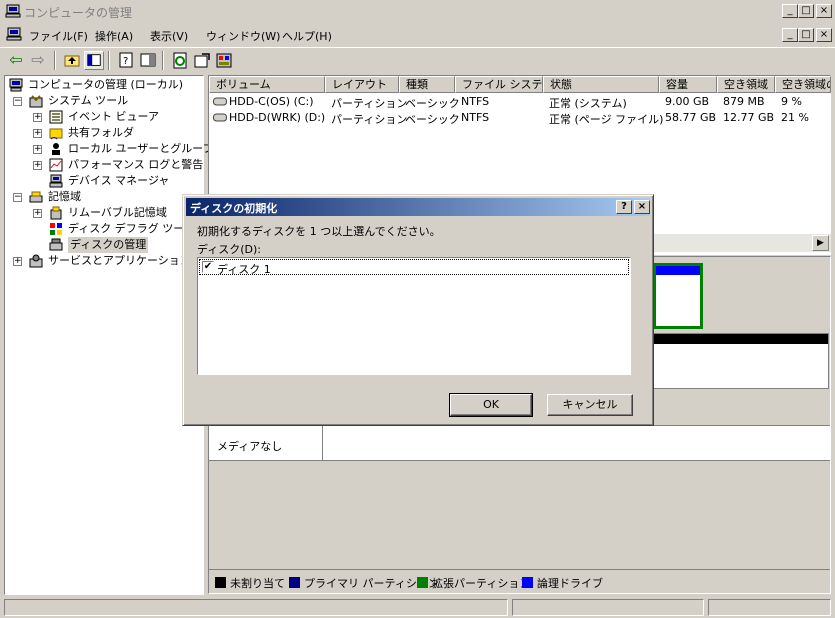  Describe the element at coordinates (806, 35) in the screenshot. I see `mdi-restore-button: □` at that location.